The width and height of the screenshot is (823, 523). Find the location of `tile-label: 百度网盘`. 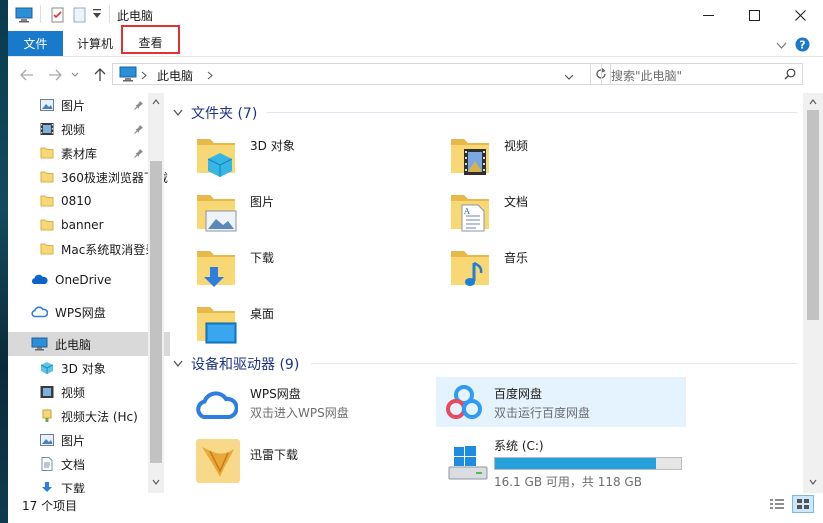

tile-label: 百度网盘 is located at coordinates (518, 394).